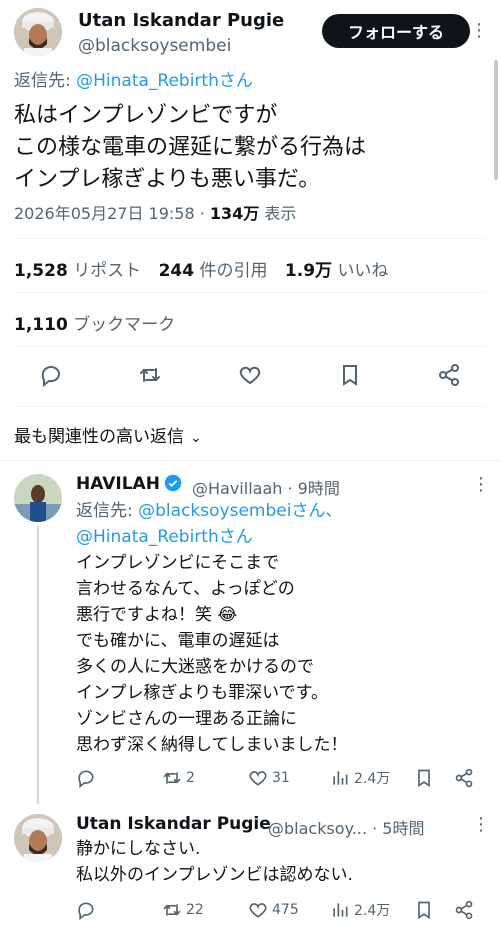  Describe the element at coordinates (234, 213) in the screenshot. I see `view-count: 134万` at that location.